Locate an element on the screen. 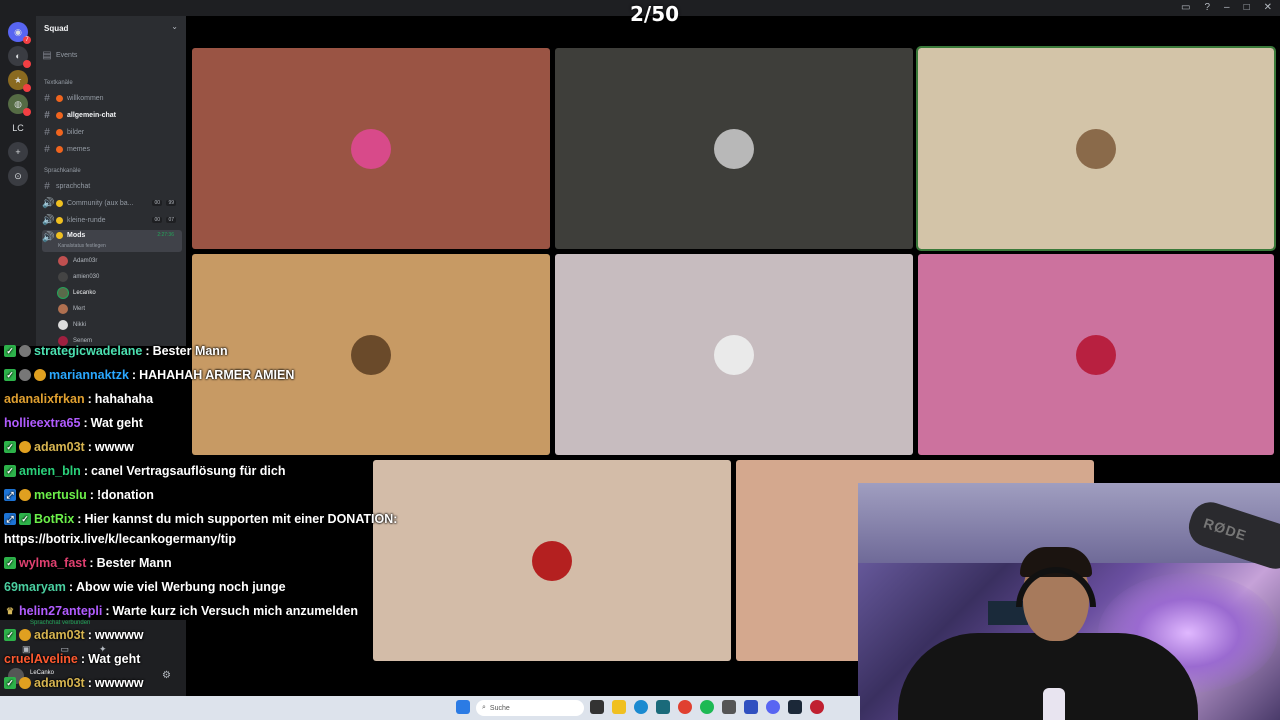 This screenshot has width=1280, height=720. voice-member: Nikki is located at coordinates (72, 325).